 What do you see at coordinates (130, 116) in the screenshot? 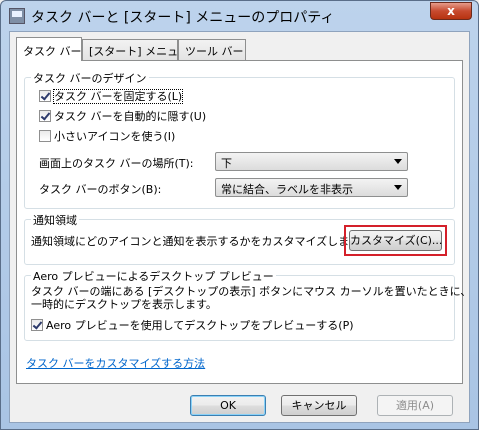
I see `checkbox-label: タスク バーを自動的に隠す(U)` at bounding box center [130, 116].